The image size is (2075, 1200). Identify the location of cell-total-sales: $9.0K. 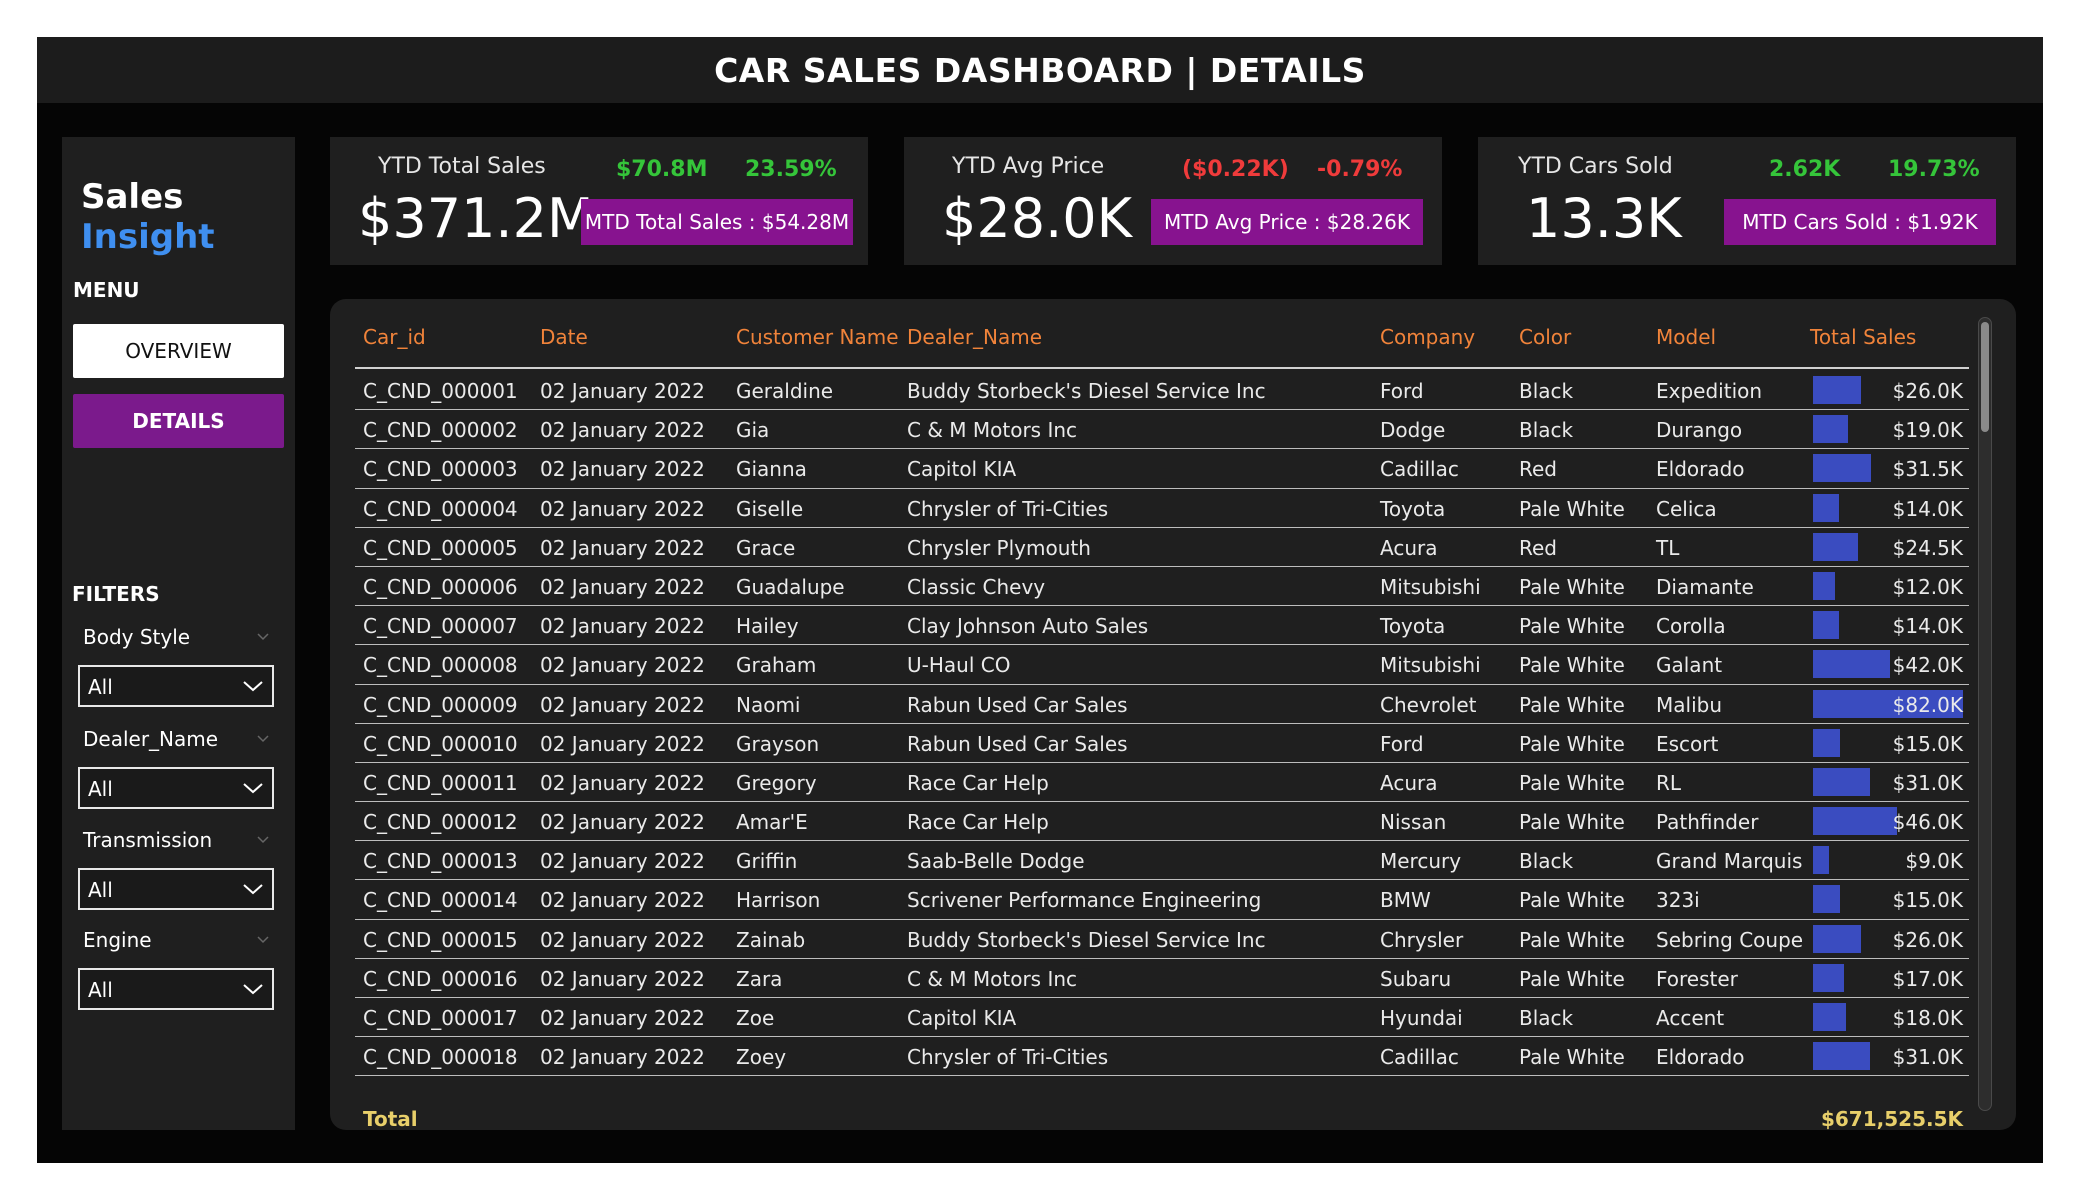
(1934, 861).